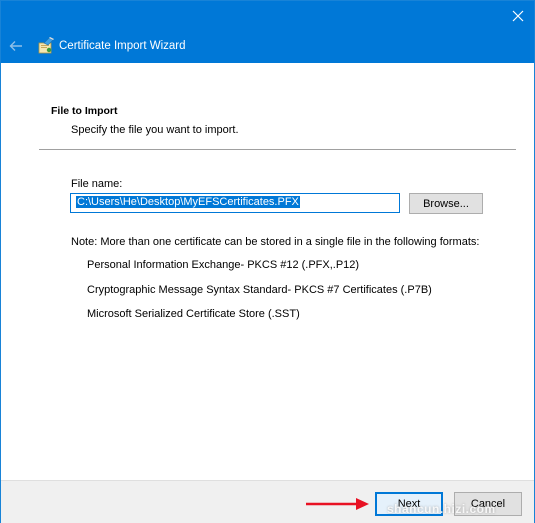 The image size is (535, 523). I want to click on close-icon, so click(518, 16).